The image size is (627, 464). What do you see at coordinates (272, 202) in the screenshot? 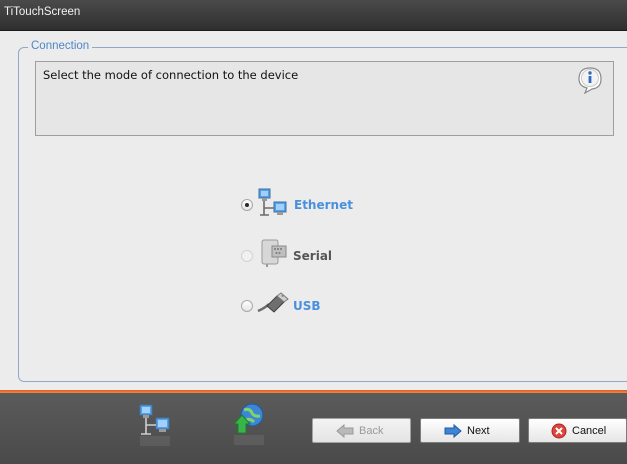
I see `ethernet-network-icon` at bounding box center [272, 202].